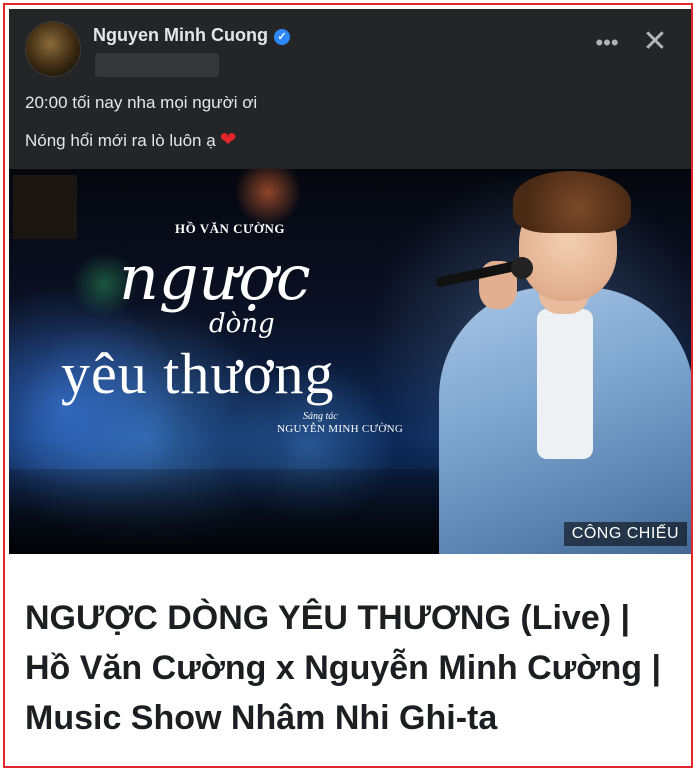 The image size is (700, 775). I want to click on thumbnail-title-line-1: ngược, so click(215, 277).